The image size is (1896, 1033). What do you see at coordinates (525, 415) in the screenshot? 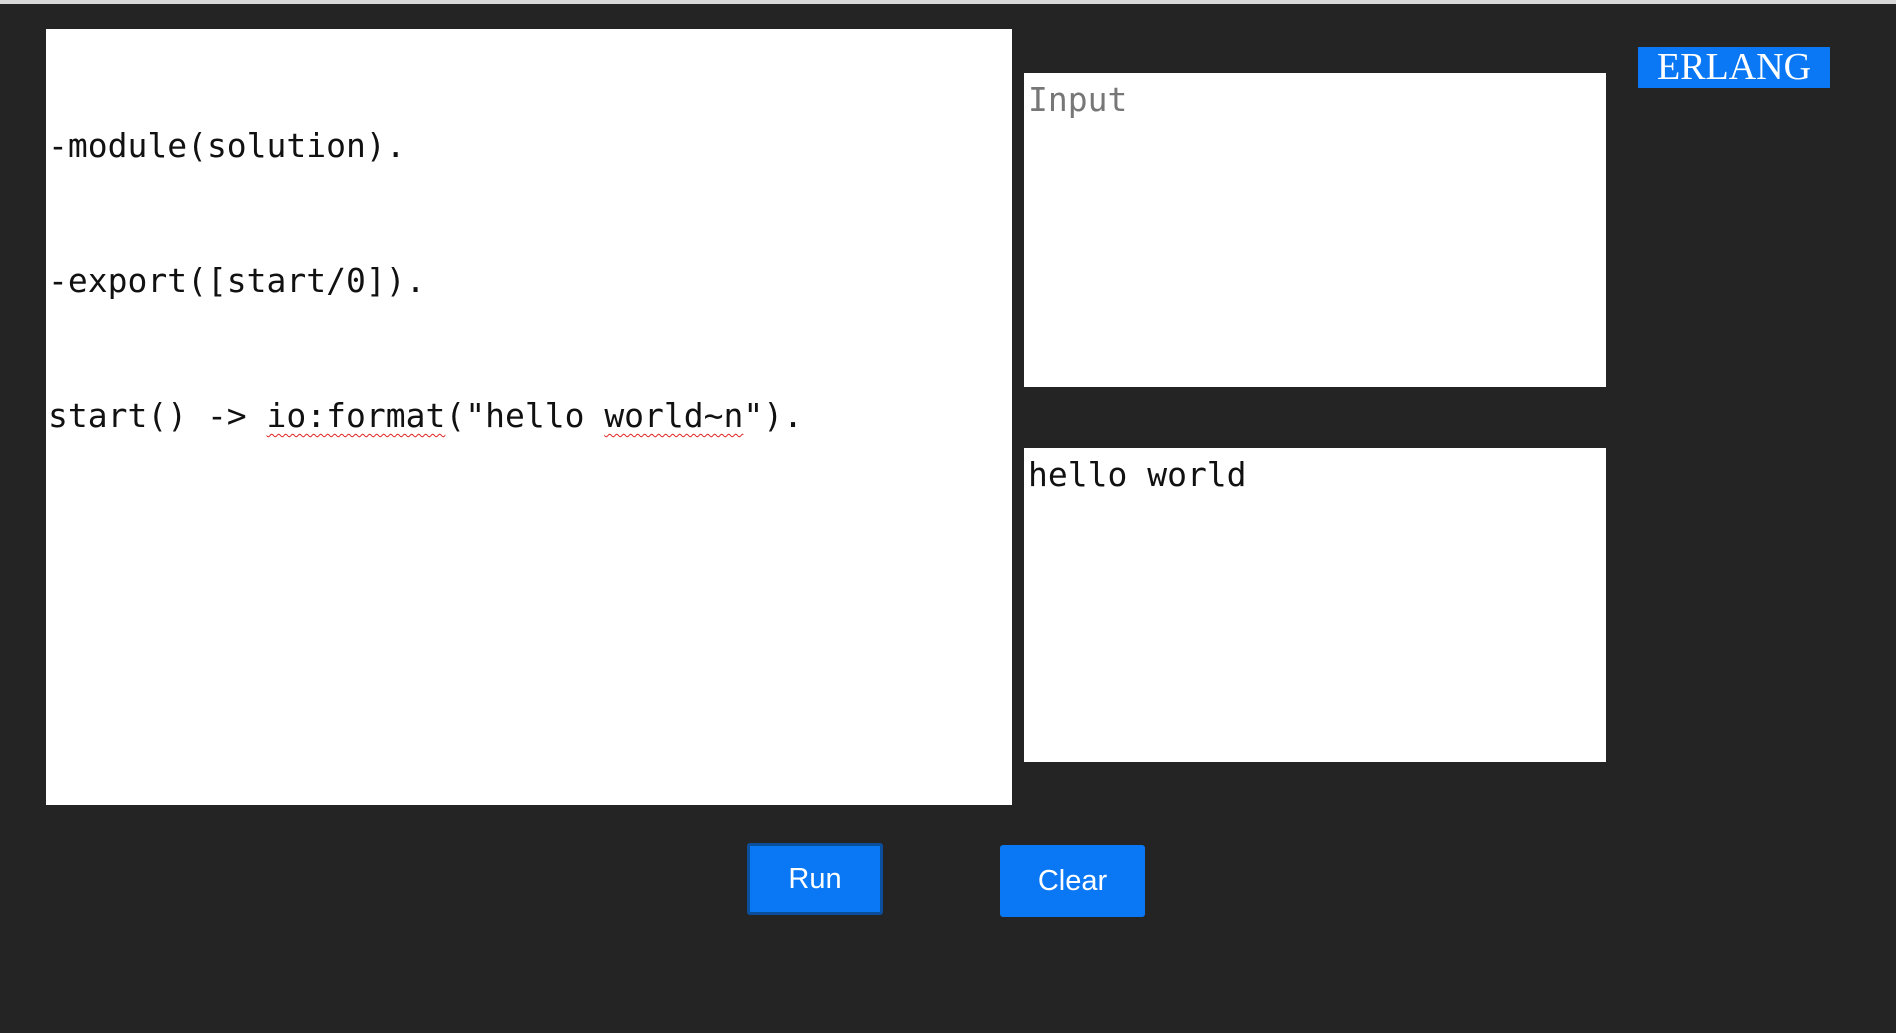
I see `code-segment: ("hello` at bounding box center [525, 415].